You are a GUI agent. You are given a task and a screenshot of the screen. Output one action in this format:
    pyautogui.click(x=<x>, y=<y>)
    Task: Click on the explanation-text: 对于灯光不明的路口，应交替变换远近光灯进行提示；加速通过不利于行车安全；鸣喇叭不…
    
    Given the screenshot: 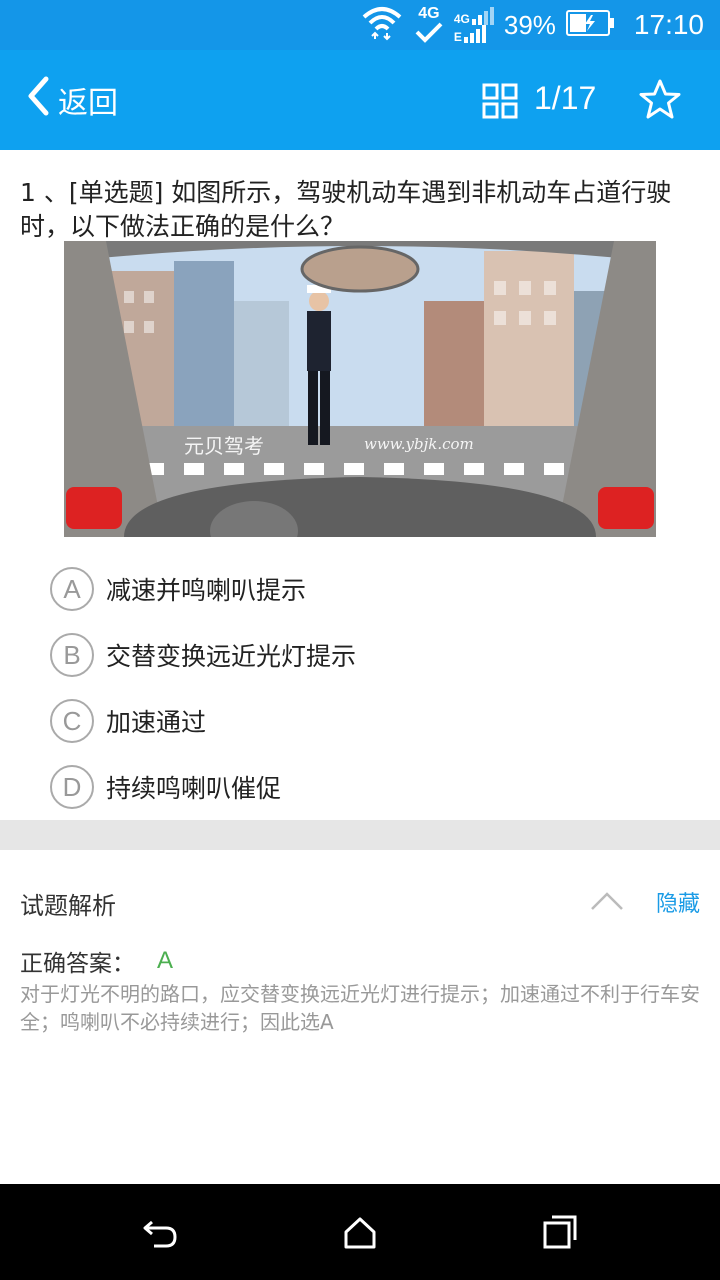 What is the action you would take?
    pyautogui.click(x=360, y=1008)
    